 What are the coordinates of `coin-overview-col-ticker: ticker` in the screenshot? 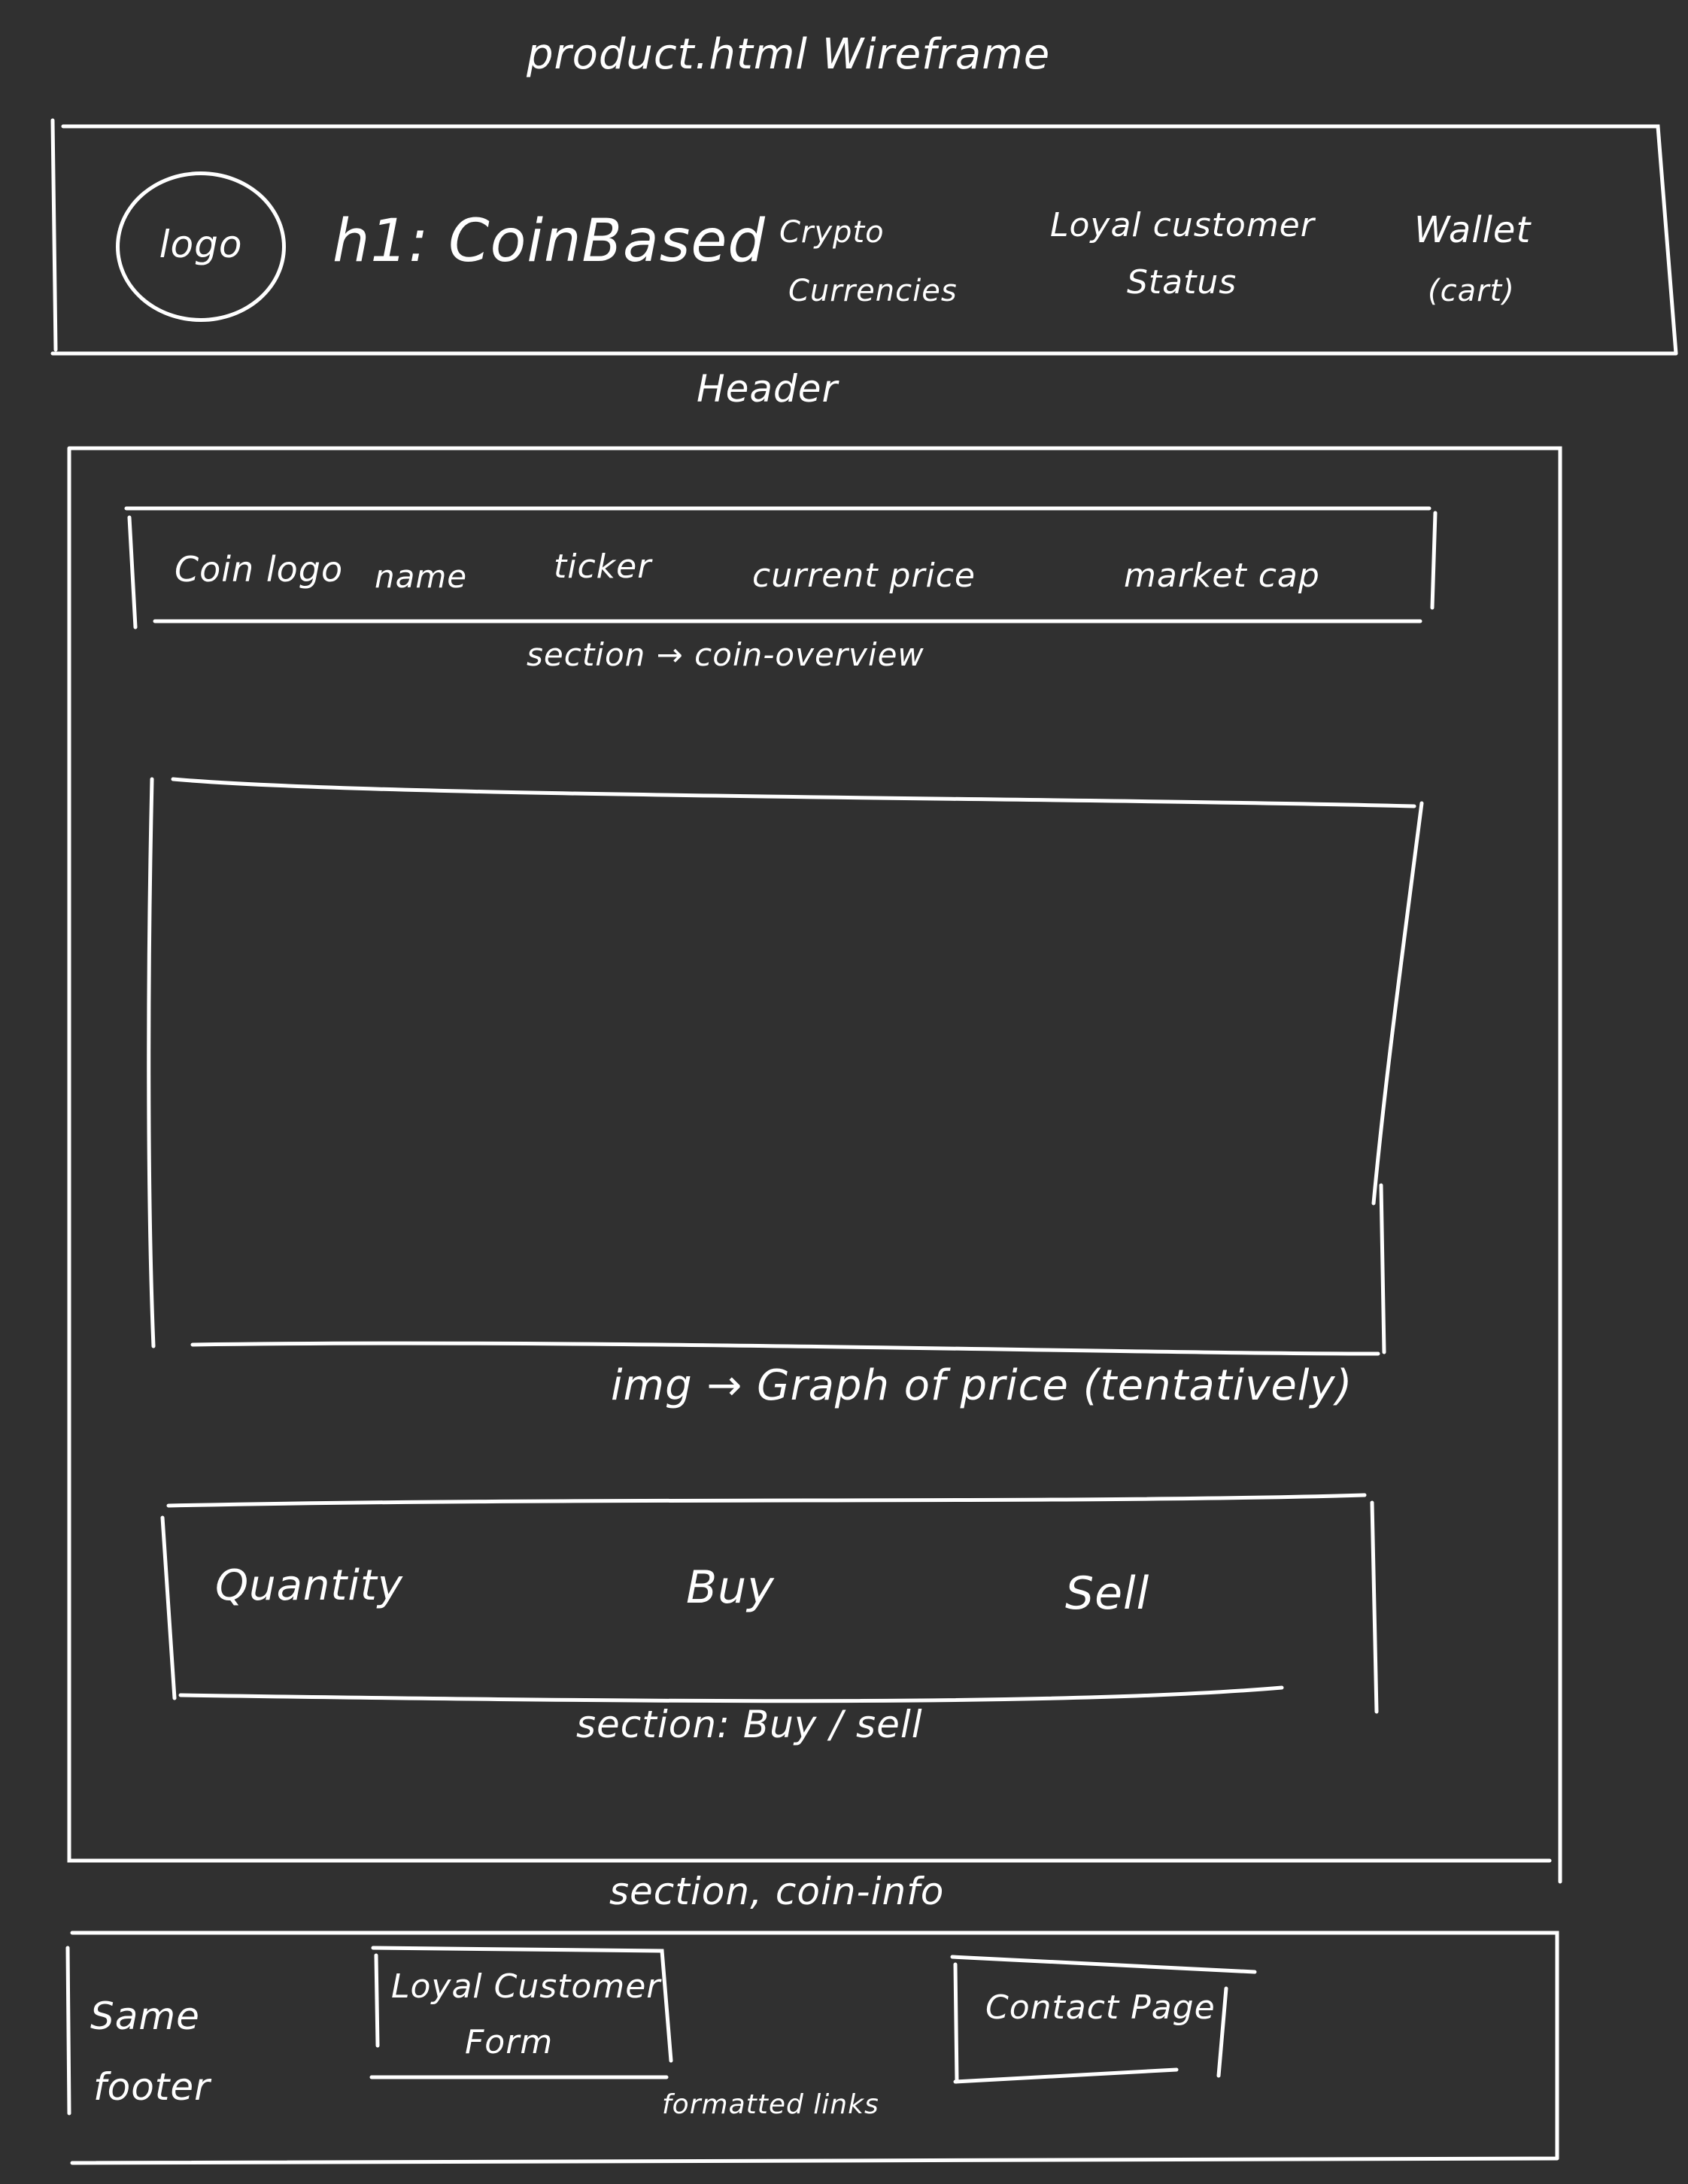 It's located at (603, 567).